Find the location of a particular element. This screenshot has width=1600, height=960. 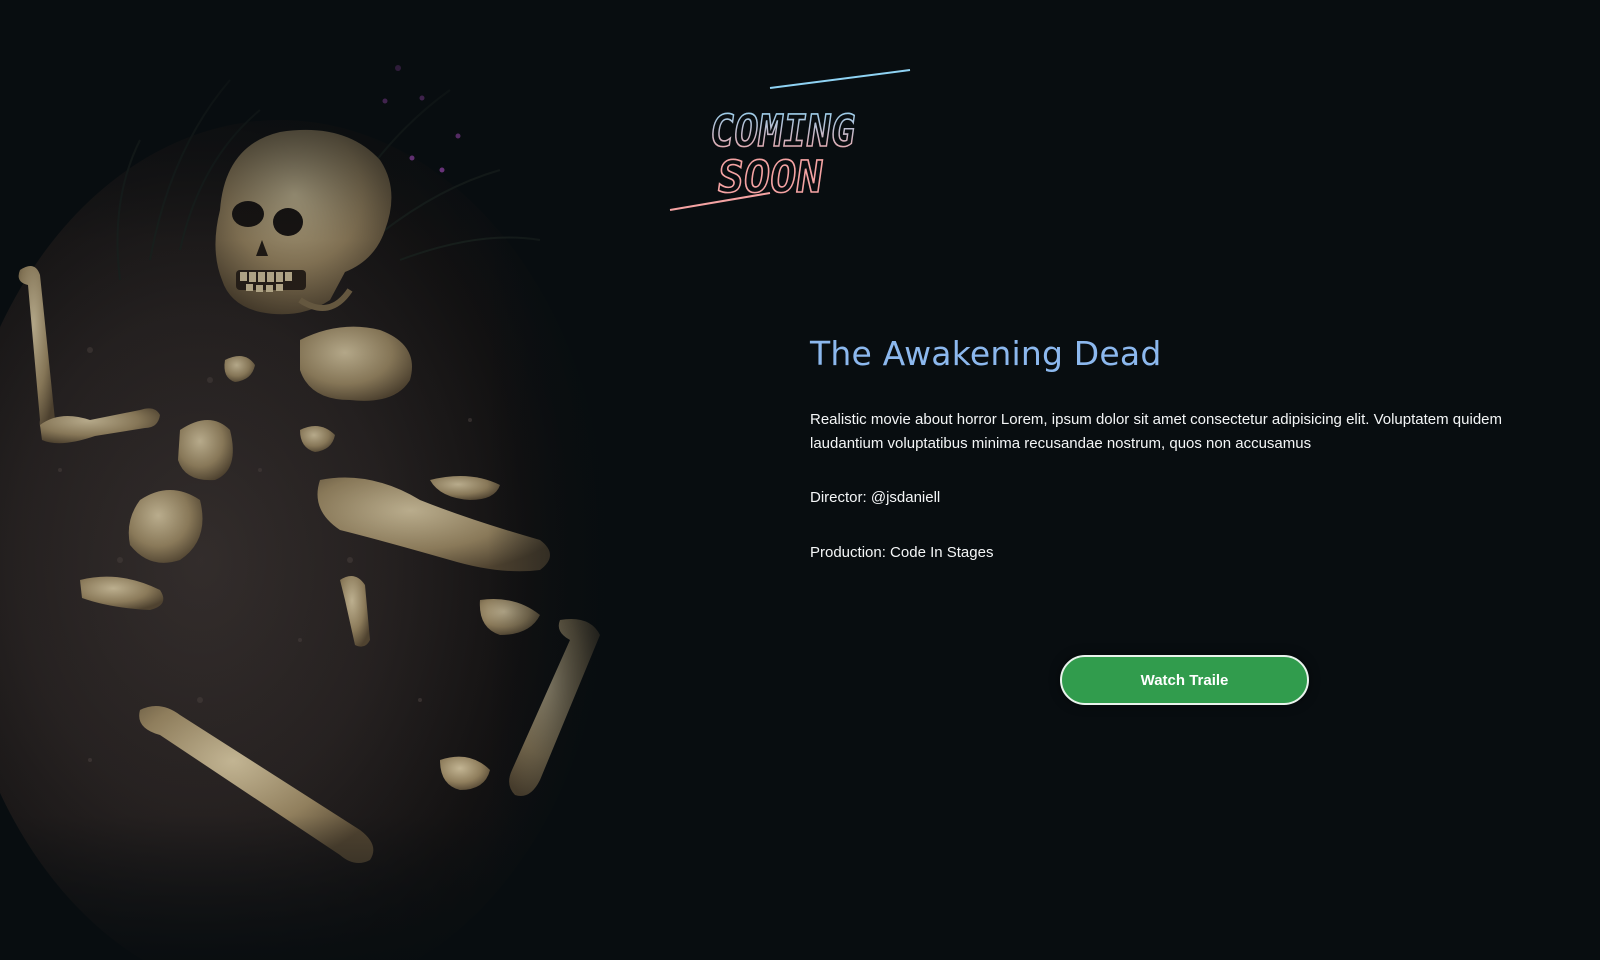

watch-trailer-button: Watch Traile is located at coordinates (1184, 680).